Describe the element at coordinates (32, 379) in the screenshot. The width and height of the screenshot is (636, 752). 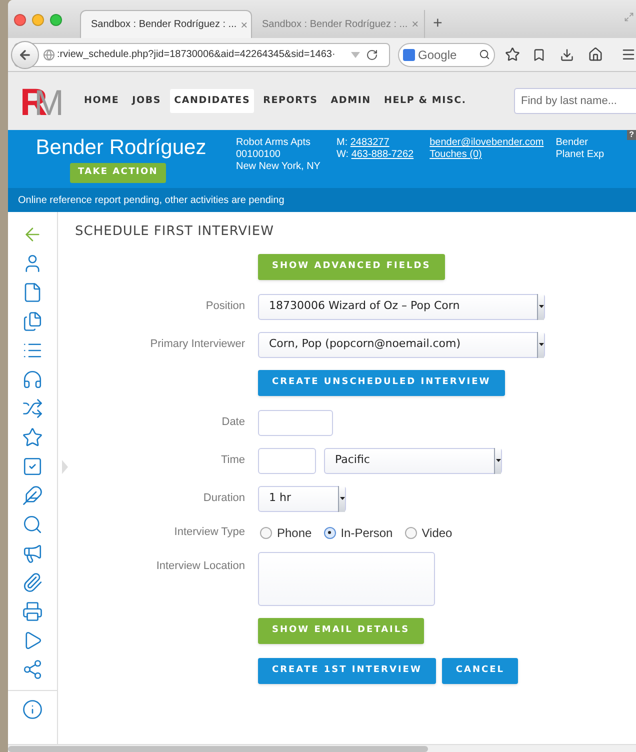
I see `headset-icon` at that location.